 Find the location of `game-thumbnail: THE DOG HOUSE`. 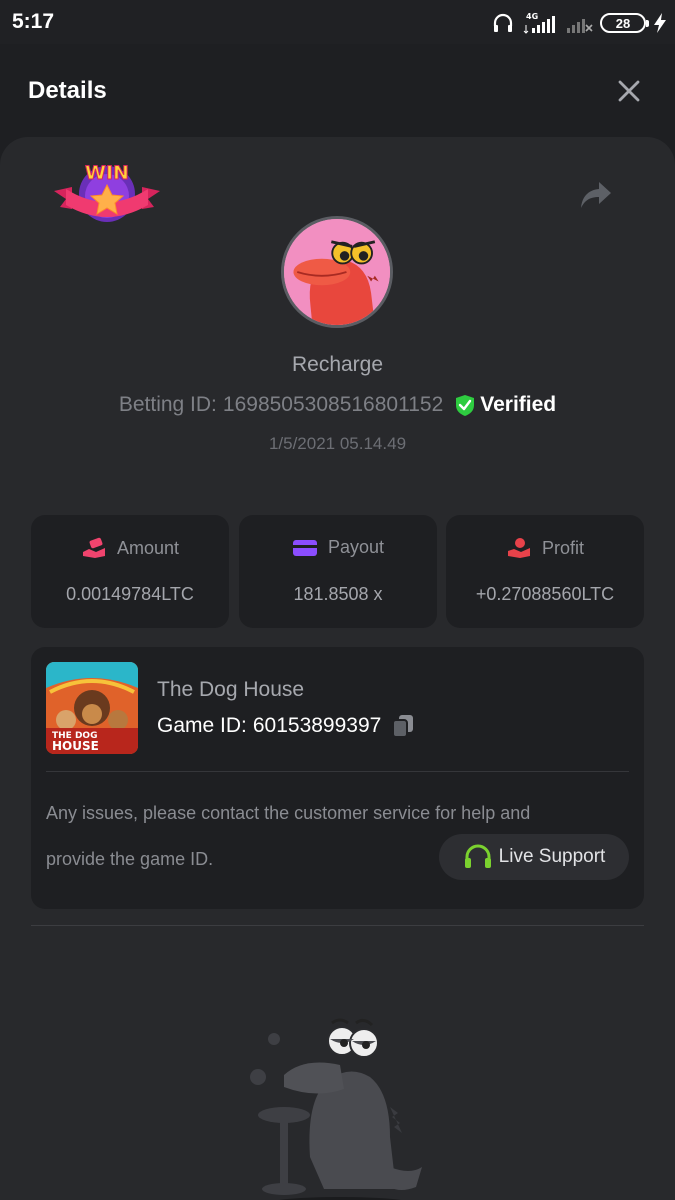

game-thumbnail: THE DOG HOUSE is located at coordinates (92, 708).